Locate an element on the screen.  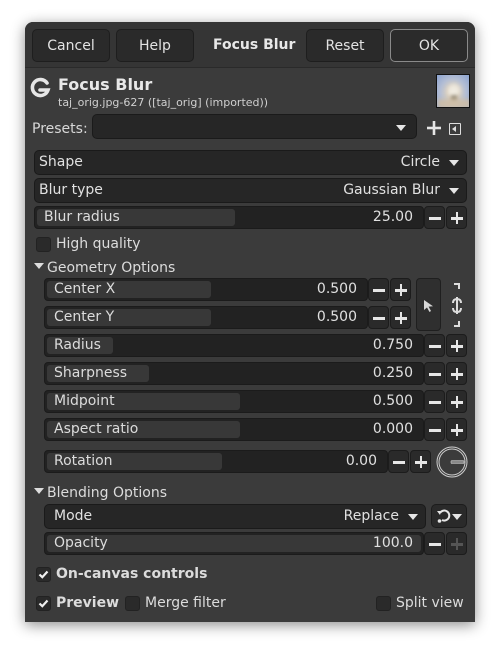
opacity-label: Opacity is located at coordinates (81, 543).